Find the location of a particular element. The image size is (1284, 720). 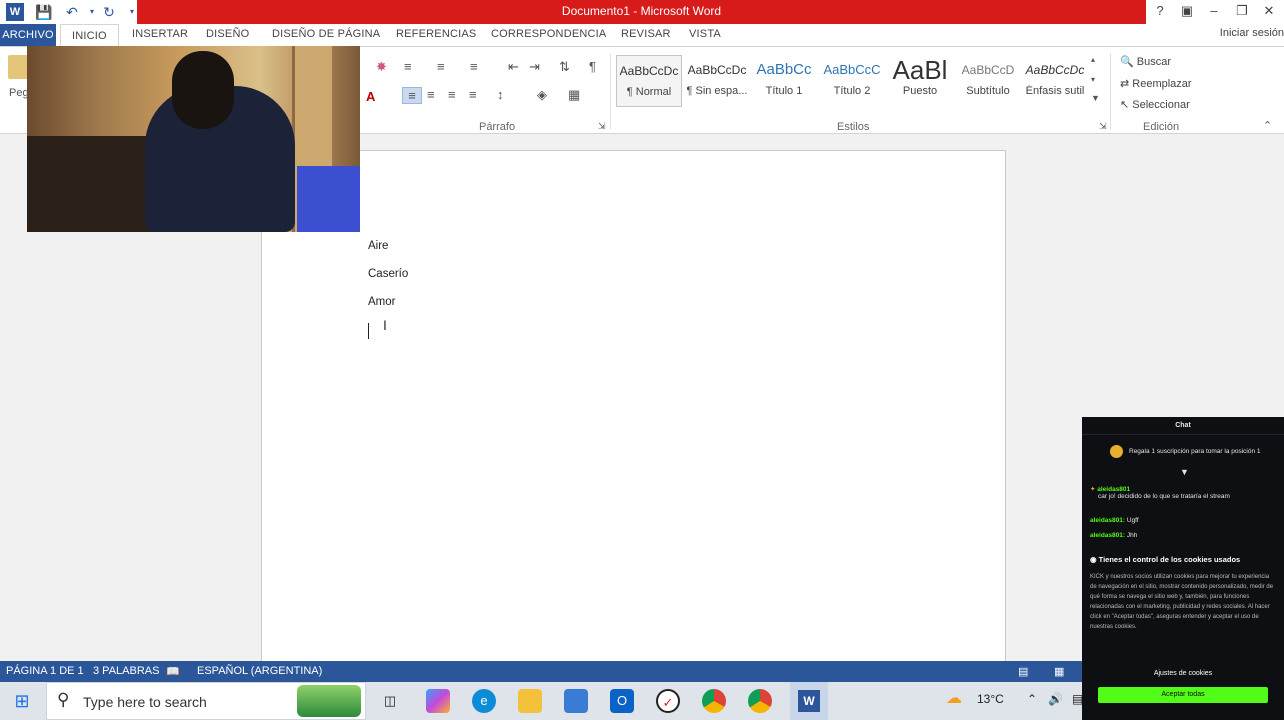

weather-icon: ☁ is located at coordinates (954, 698).